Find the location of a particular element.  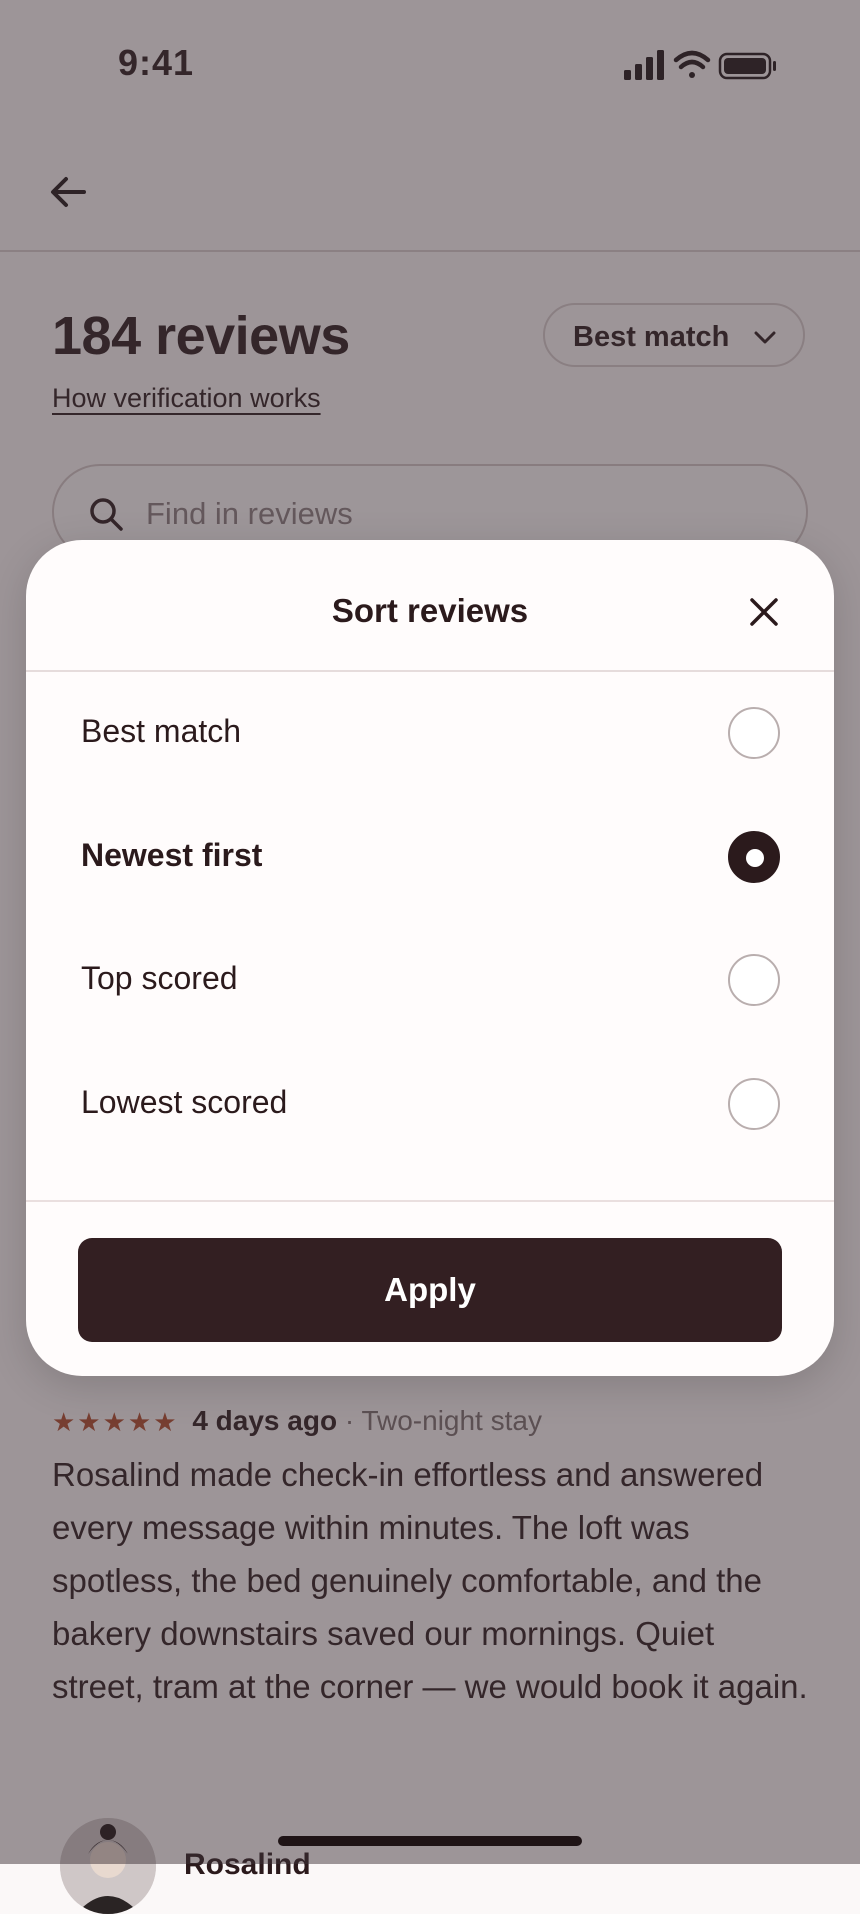

sort-option-best-match: Best match is located at coordinates (430, 733).